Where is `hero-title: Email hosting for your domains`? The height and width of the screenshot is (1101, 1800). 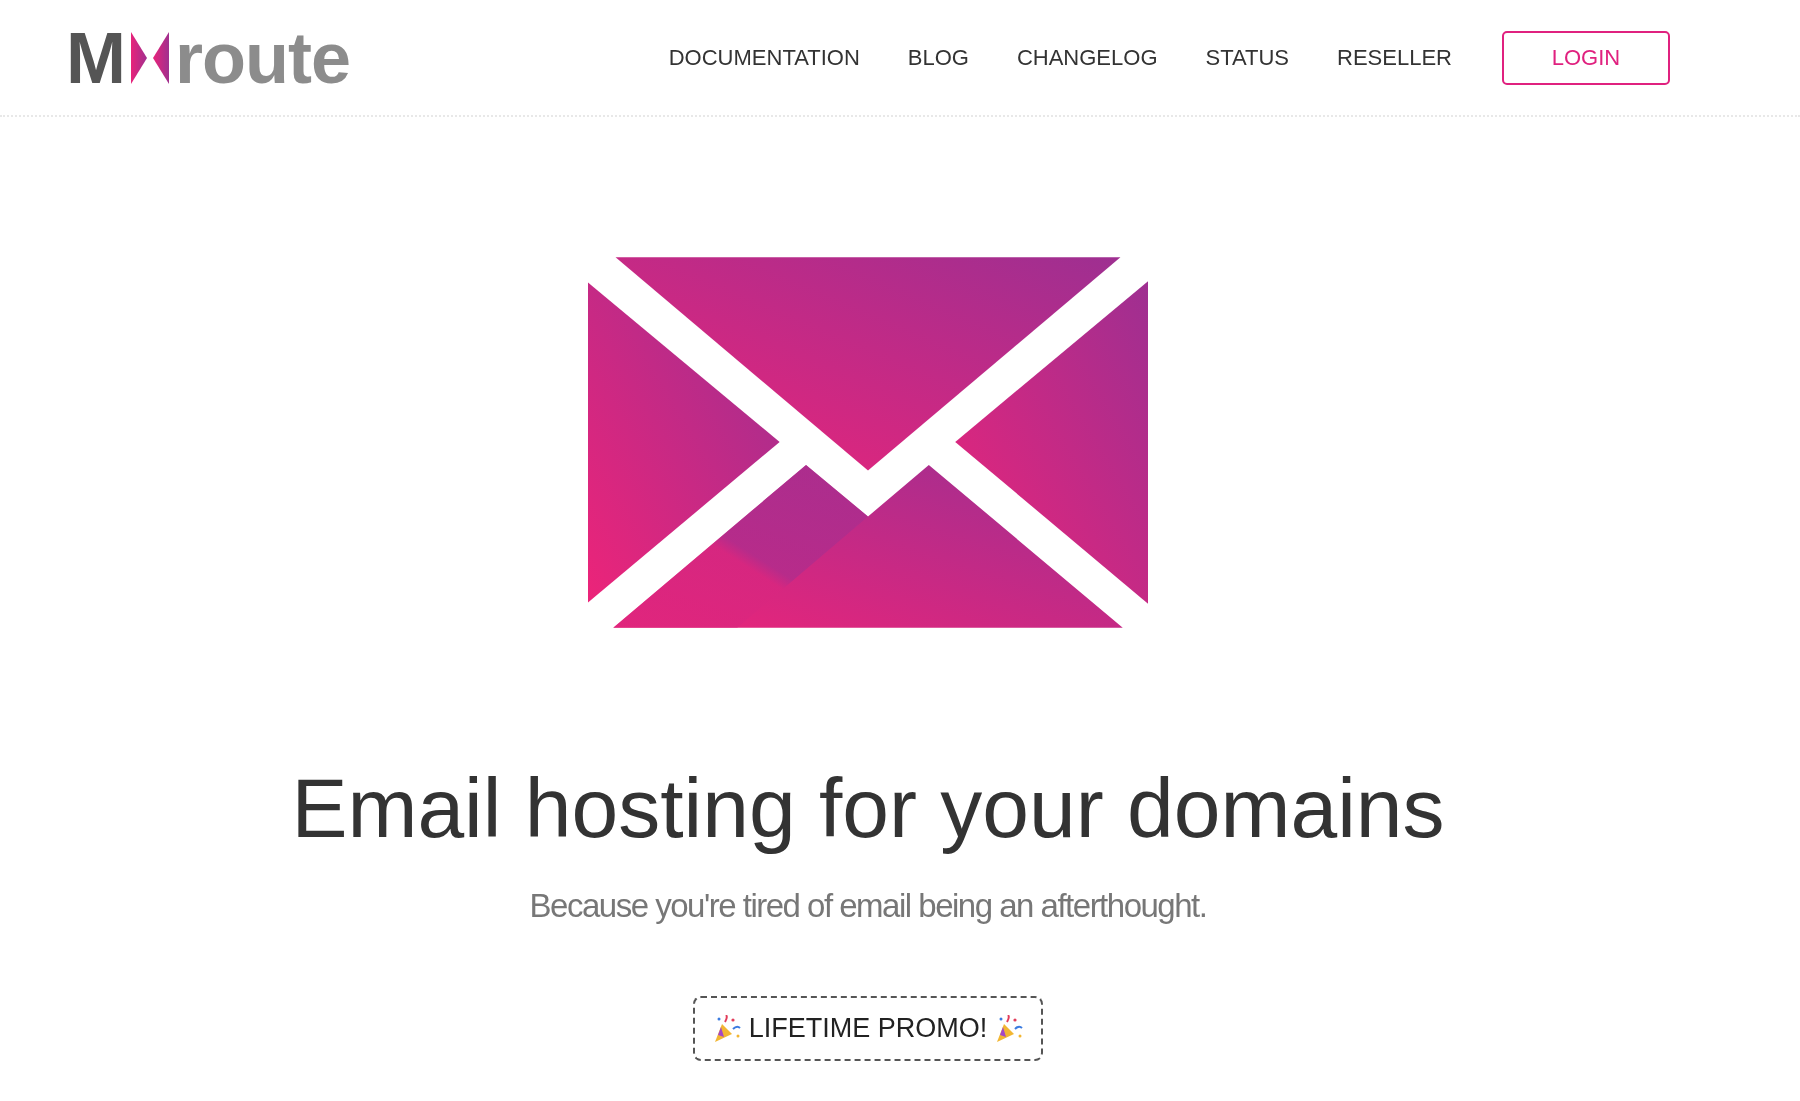 hero-title: Email hosting for your domains is located at coordinates (868, 808).